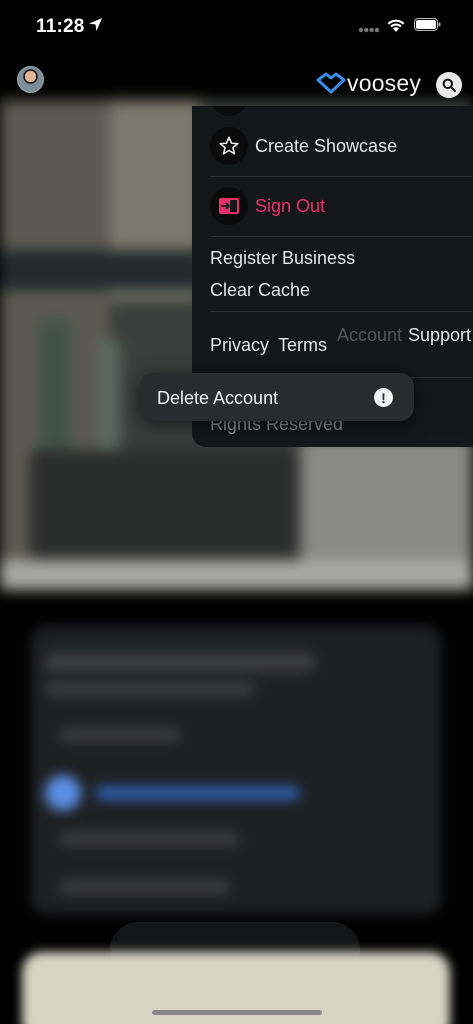 Image resolution: width=473 pixels, height=1024 pixels. Describe the element at coordinates (427, 24) in the screenshot. I see `battery-icon` at that location.